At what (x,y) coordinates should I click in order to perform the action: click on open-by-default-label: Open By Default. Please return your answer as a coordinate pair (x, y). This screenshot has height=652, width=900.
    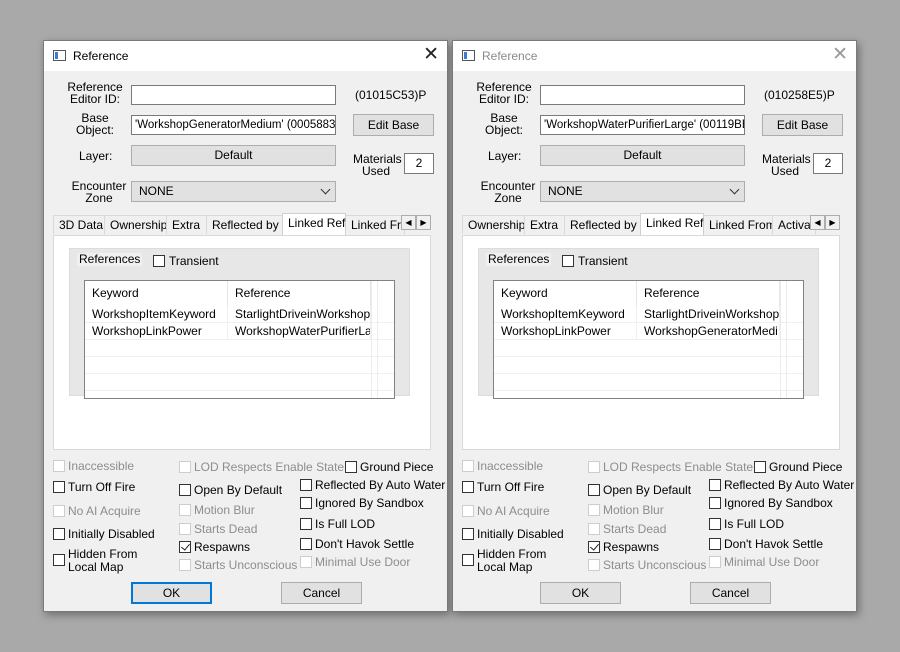
    Looking at the image, I should click on (647, 490).